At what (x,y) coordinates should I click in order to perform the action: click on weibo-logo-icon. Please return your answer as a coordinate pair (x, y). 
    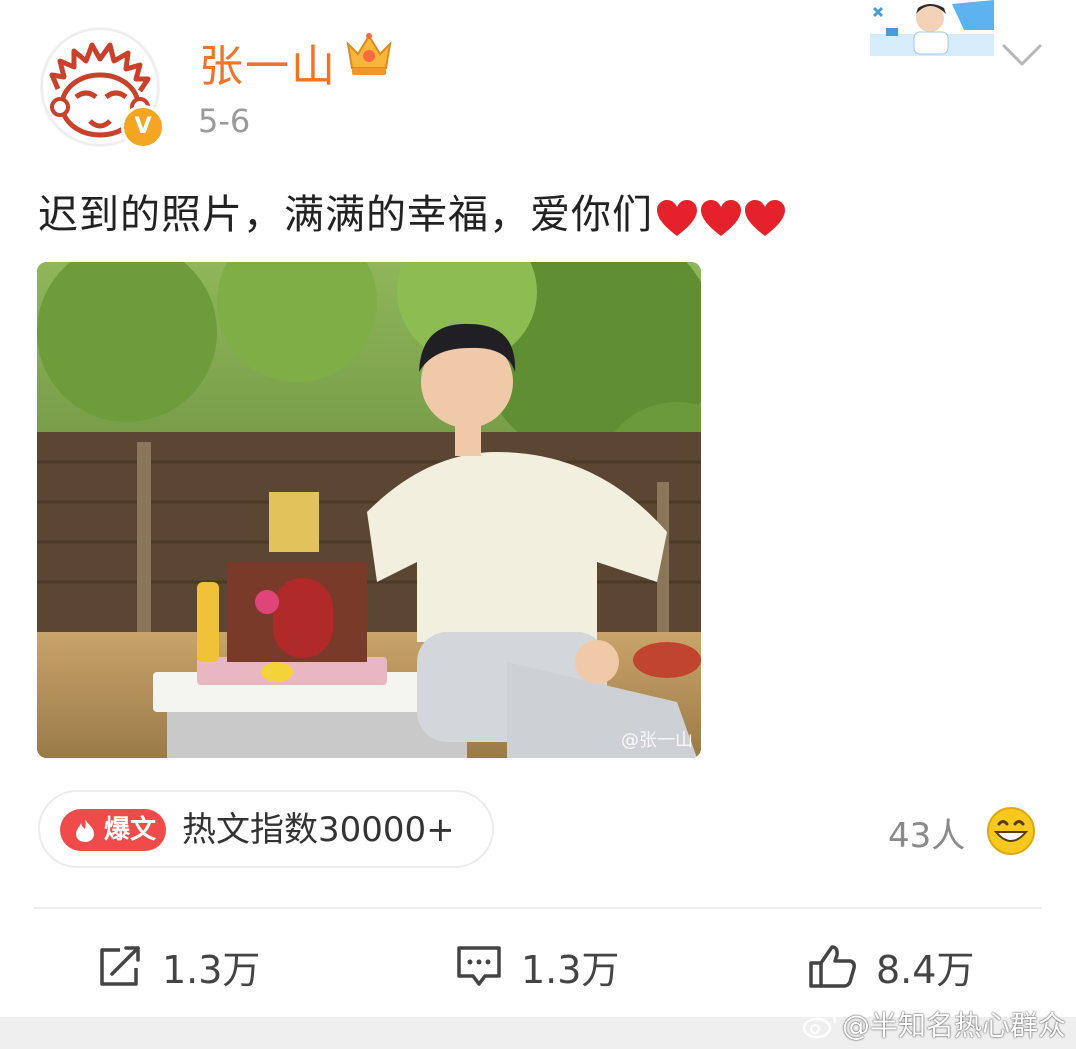
    Looking at the image, I should click on (819, 1025).